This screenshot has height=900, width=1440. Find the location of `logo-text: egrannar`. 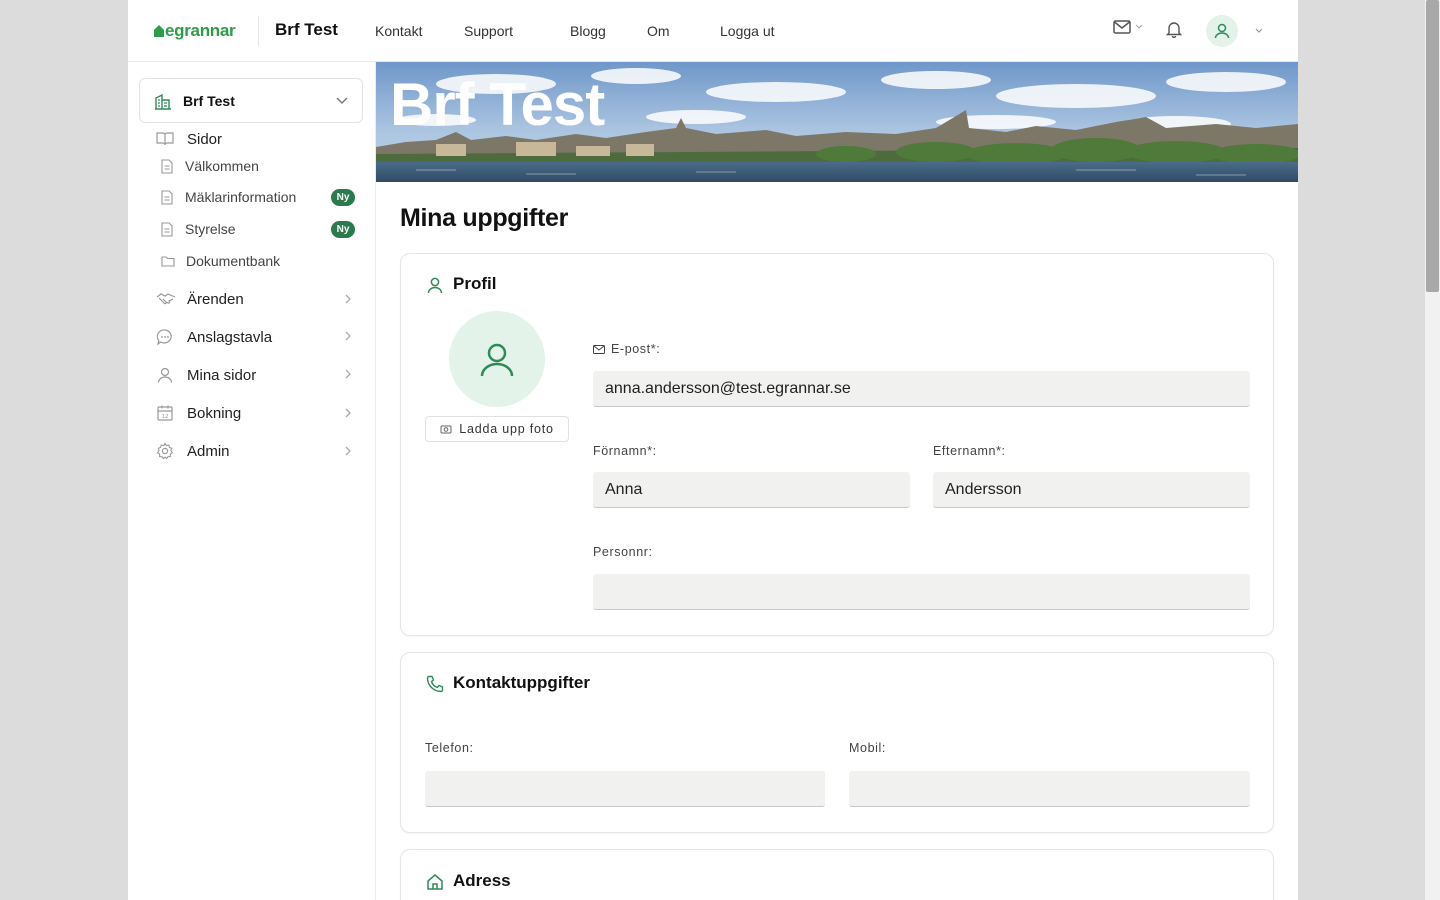

logo-text: egrannar is located at coordinates (200, 30).